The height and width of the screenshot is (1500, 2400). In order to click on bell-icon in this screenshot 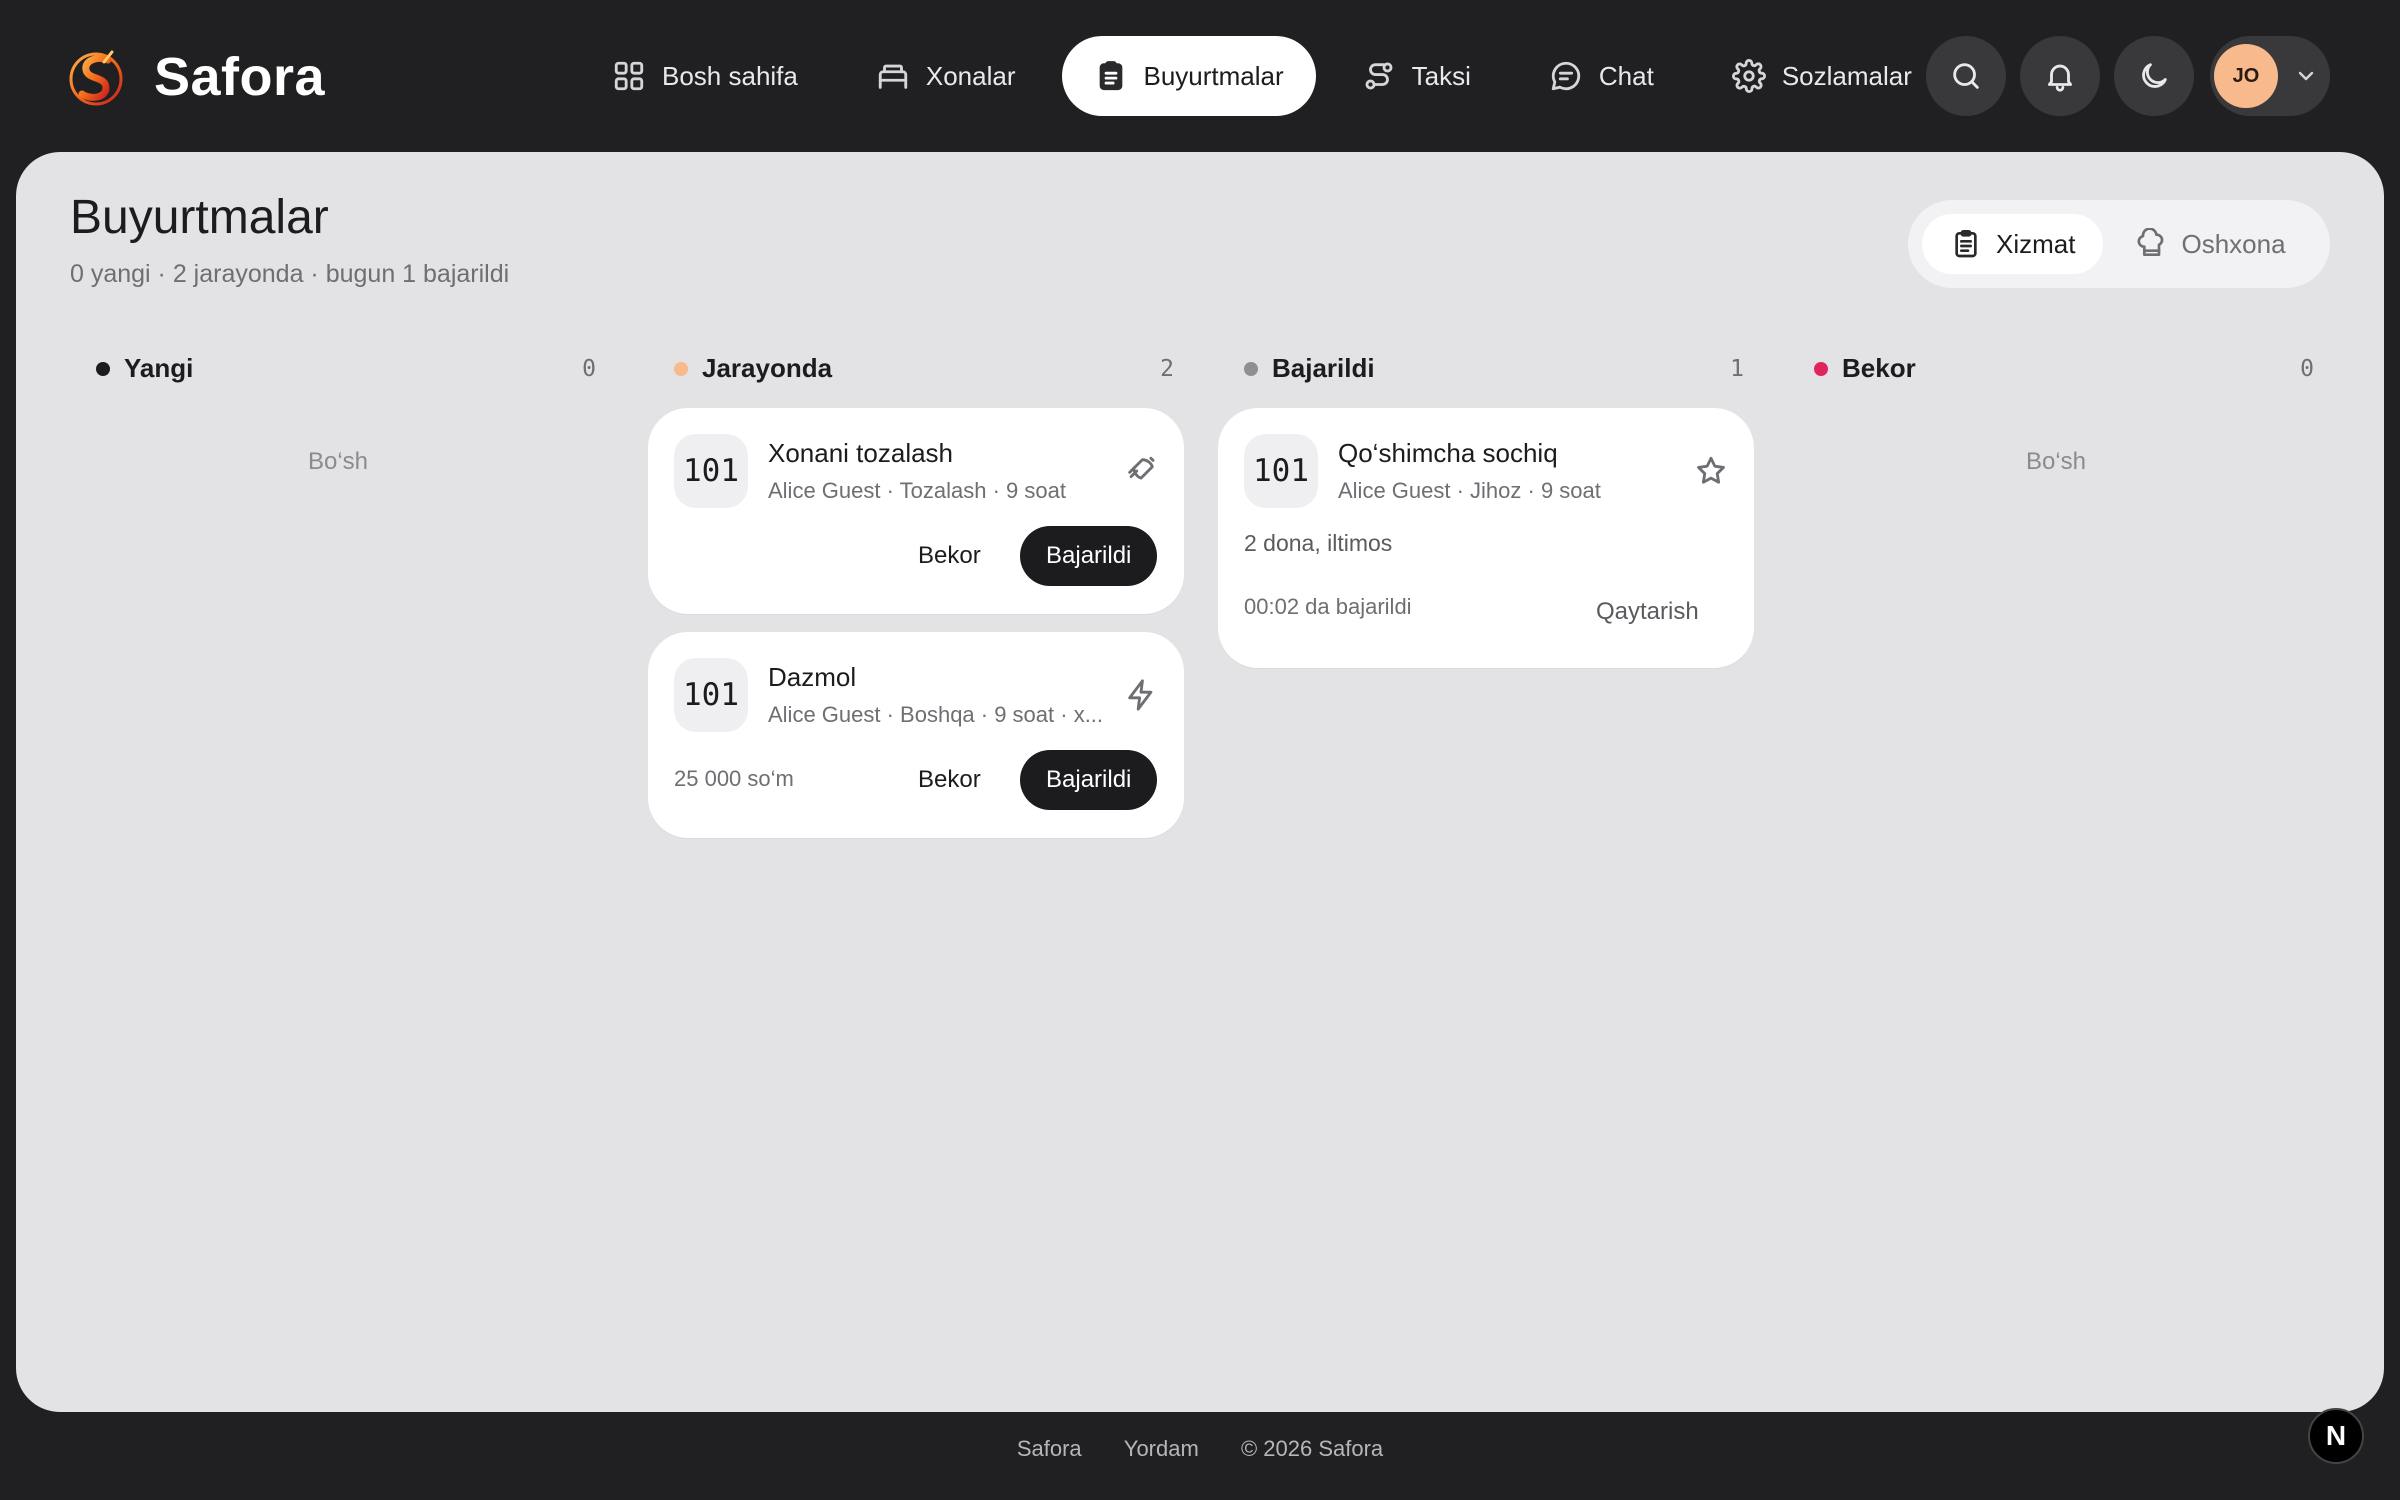, I will do `click(2060, 78)`.